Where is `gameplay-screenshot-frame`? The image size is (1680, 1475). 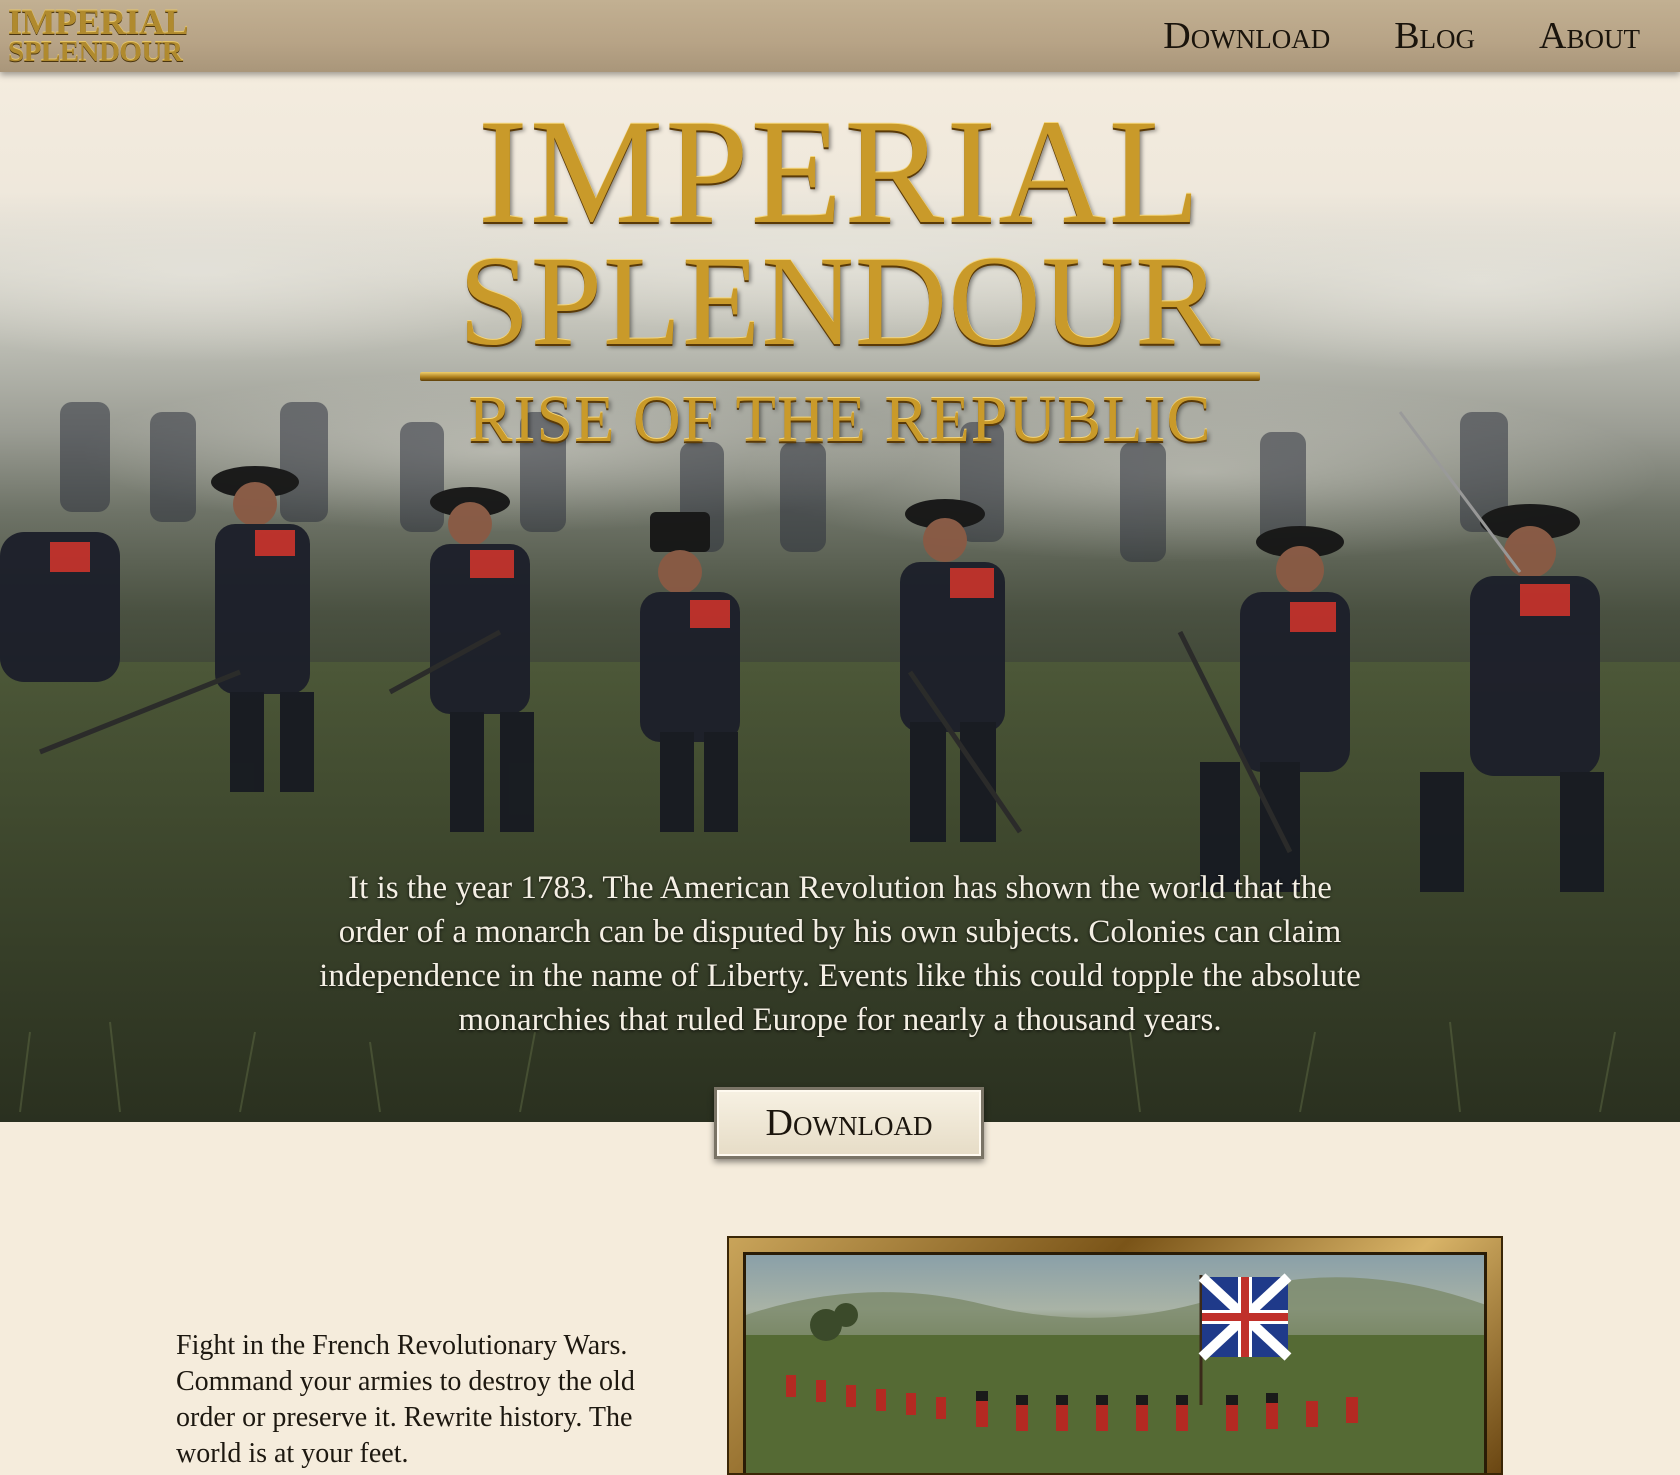
gameplay-screenshot-frame is located at coordinates (1115, 1355).